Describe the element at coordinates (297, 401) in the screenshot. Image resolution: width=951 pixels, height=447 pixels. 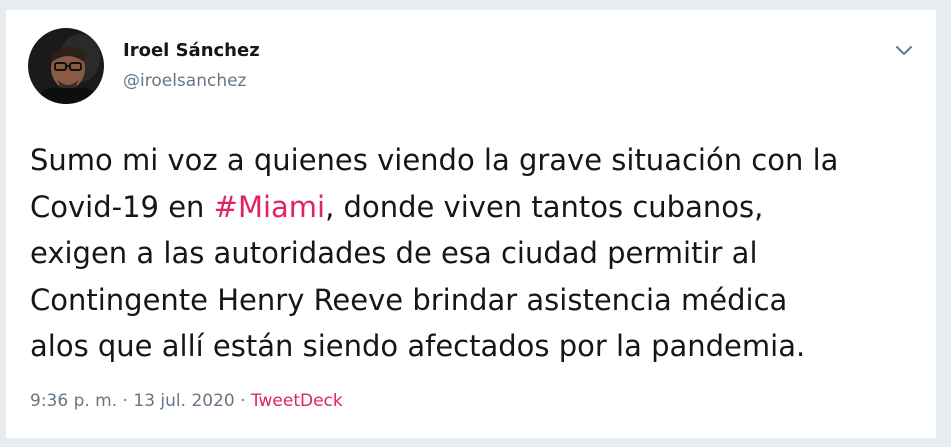
I see `tweet-source-link: TweetDeck` at that location.